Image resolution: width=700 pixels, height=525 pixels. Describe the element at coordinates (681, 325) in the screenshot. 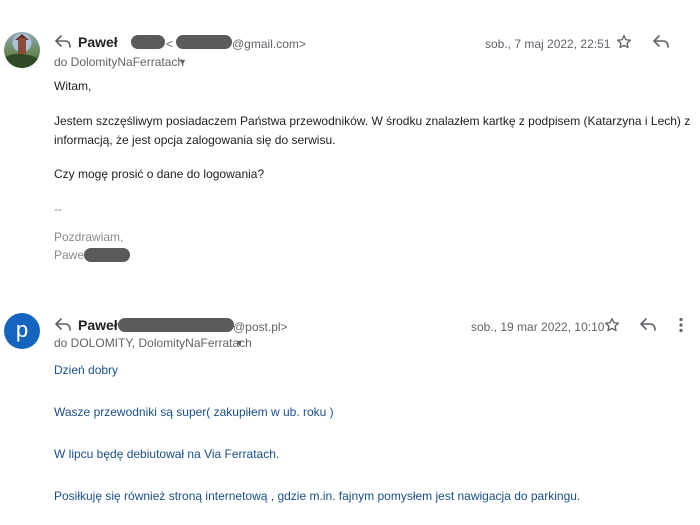

I see `more-vert-icon` at that location.